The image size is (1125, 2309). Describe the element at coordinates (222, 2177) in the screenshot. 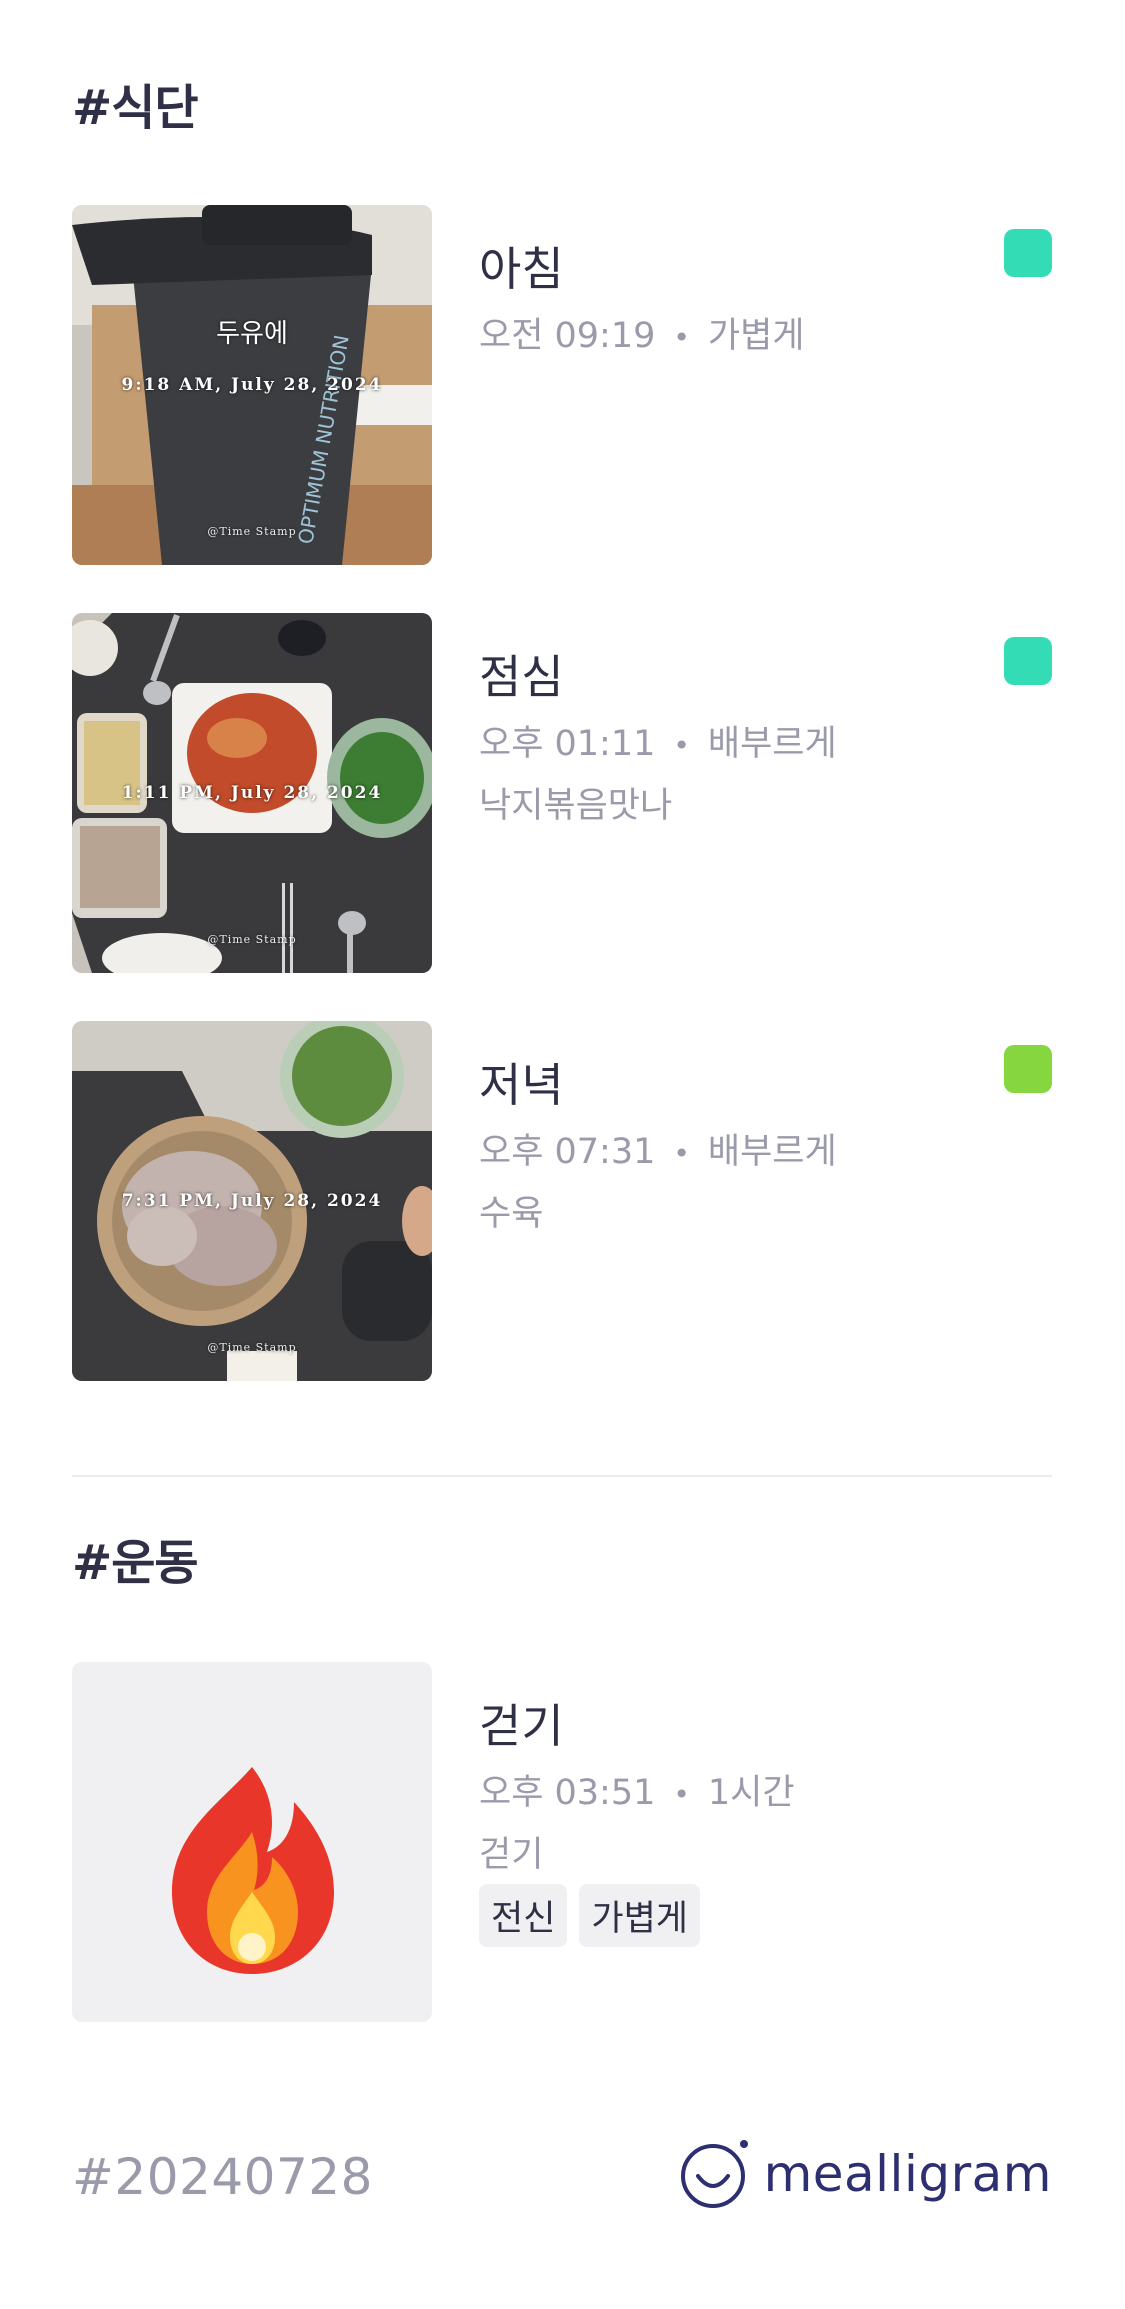

I see `date-hashtag: #20240728` at that location.